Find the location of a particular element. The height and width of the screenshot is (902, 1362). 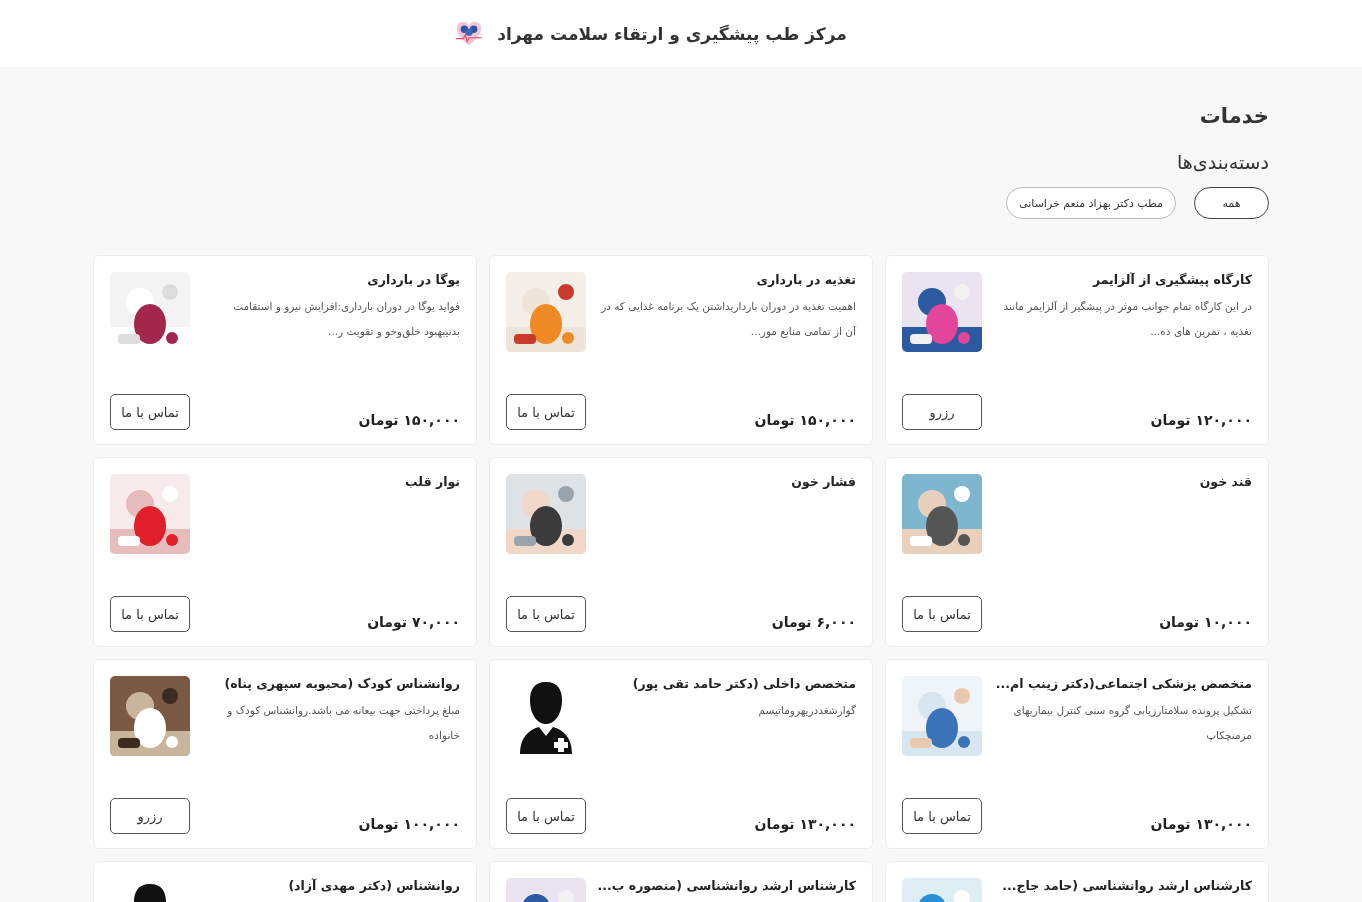

category-chip: مطب دکتر بهزاد منعم خراسانی is located at coordinates (1091, 203).